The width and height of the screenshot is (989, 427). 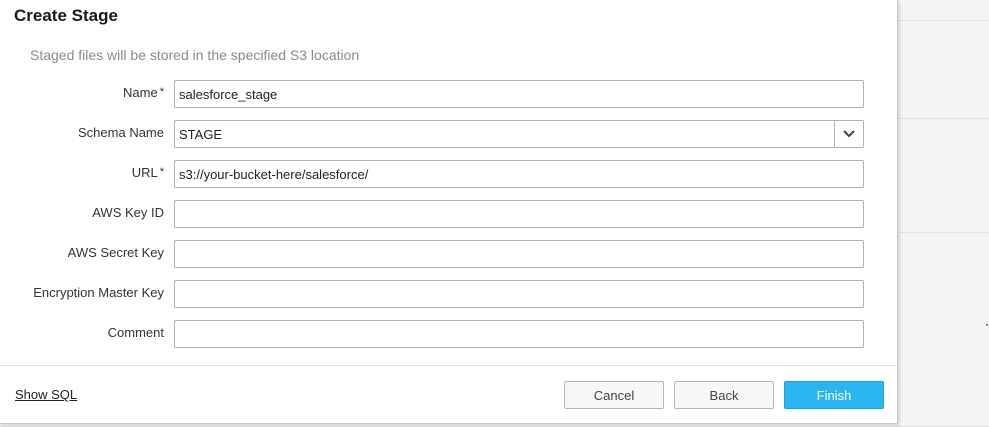 I want to click on url-label-text: URL, so click(x=144, y=172).